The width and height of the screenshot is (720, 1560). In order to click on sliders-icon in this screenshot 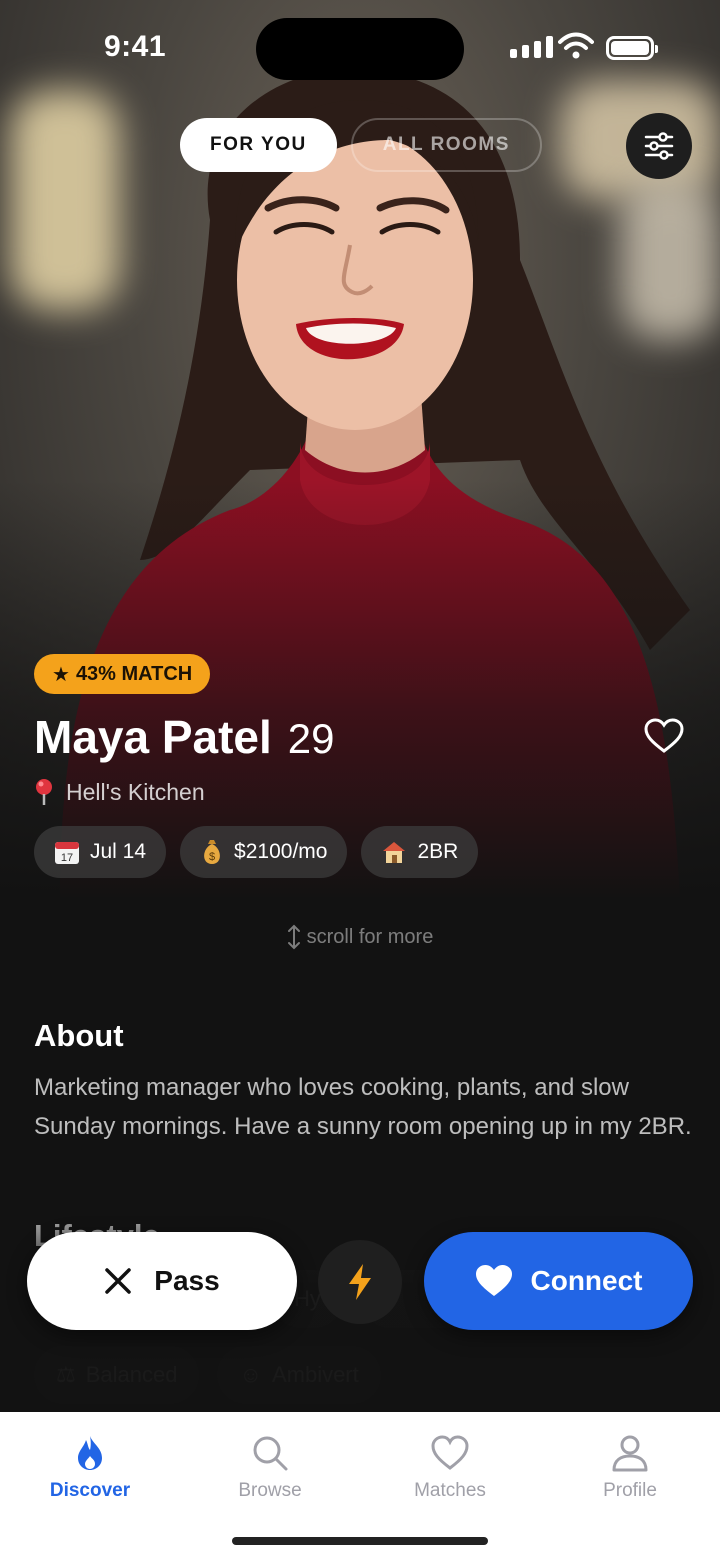, I will do `click(659, 146)`.